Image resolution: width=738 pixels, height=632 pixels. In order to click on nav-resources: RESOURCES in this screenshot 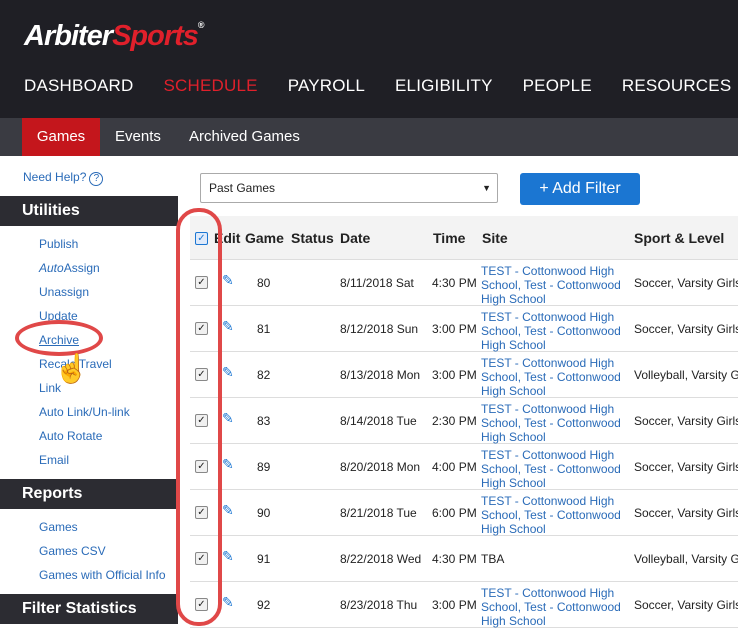, I will do `click(677, 86)`.